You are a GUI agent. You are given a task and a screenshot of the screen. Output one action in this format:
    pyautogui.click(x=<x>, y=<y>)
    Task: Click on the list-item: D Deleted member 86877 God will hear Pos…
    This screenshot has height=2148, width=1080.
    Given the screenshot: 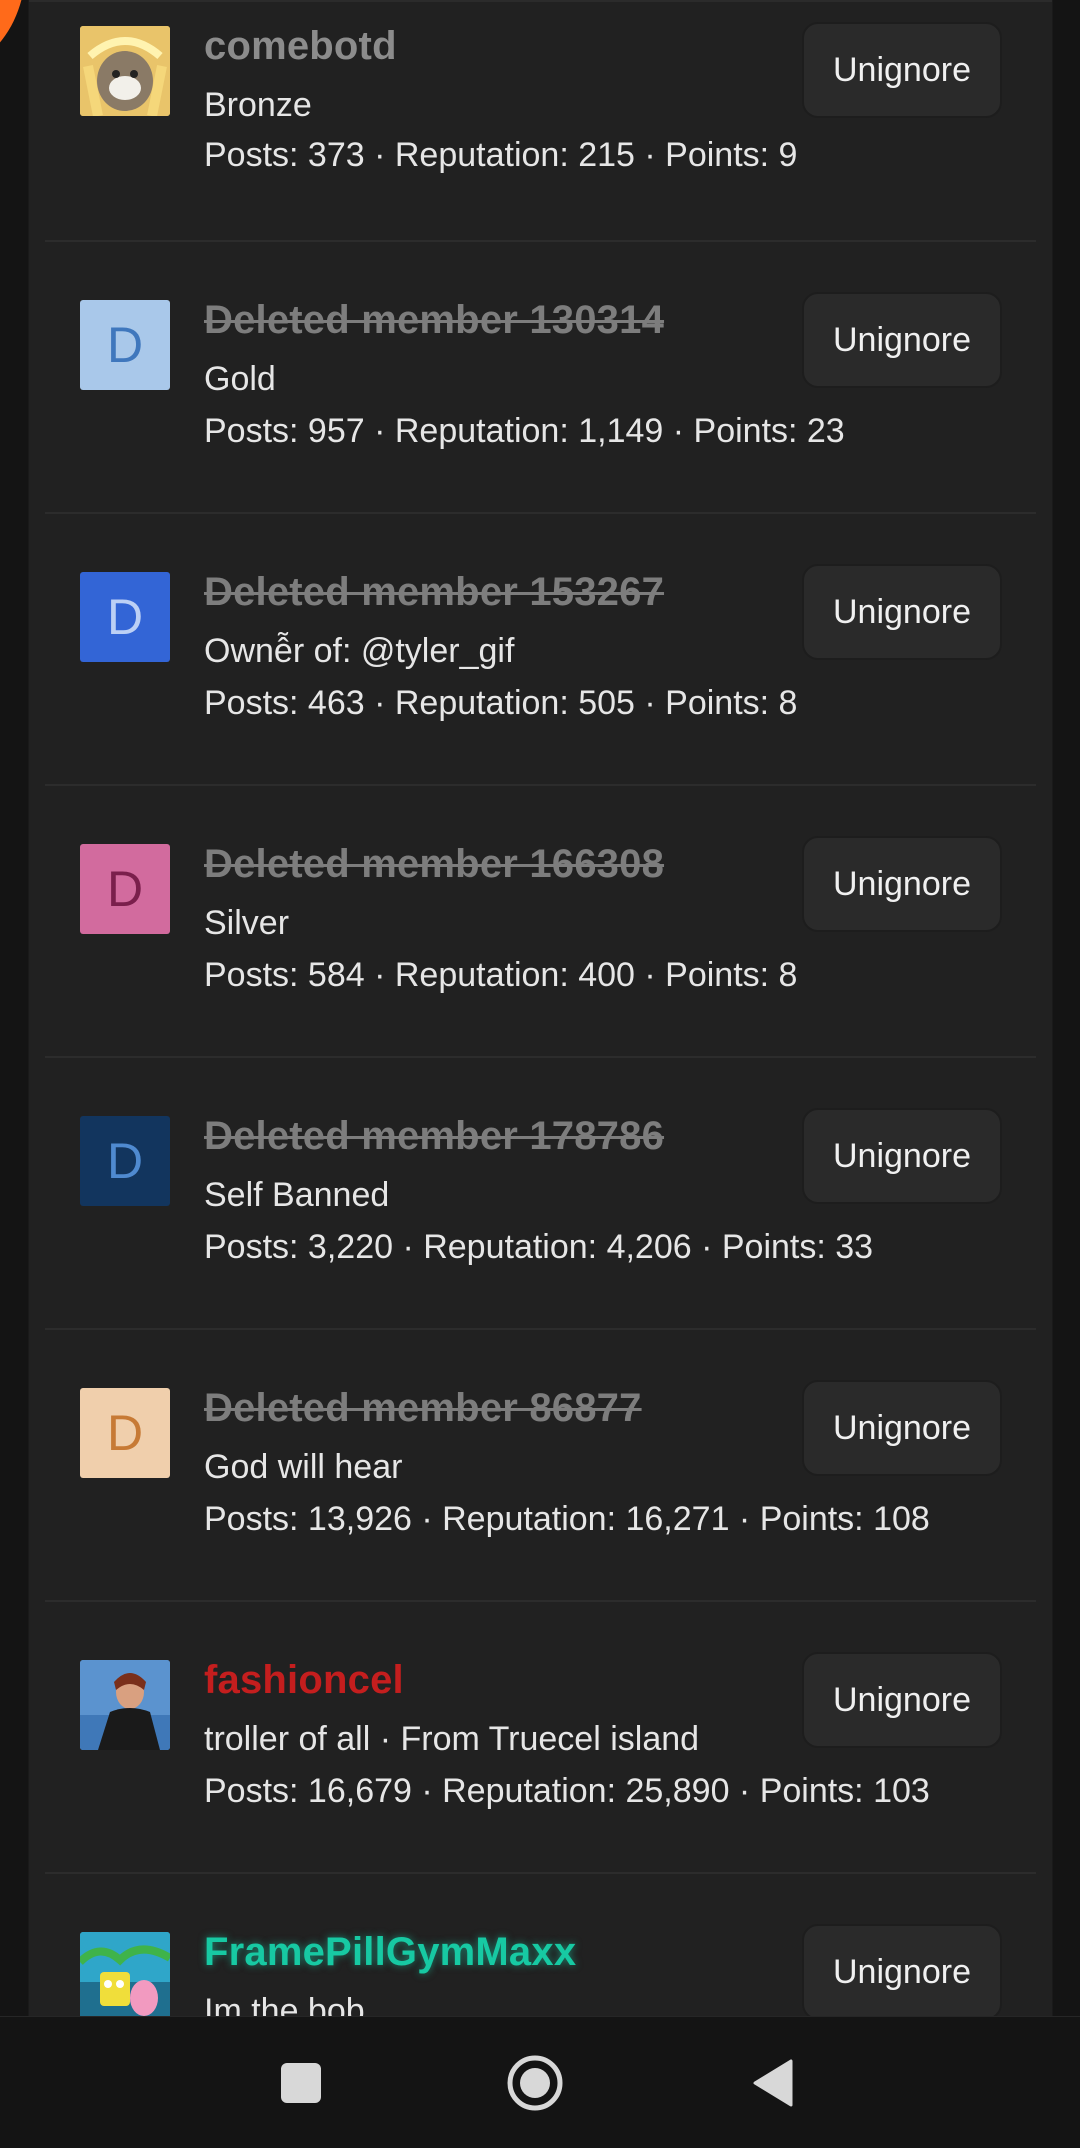 What is the action you would take?
    pyautogui.click(x=540, y=1466)
    